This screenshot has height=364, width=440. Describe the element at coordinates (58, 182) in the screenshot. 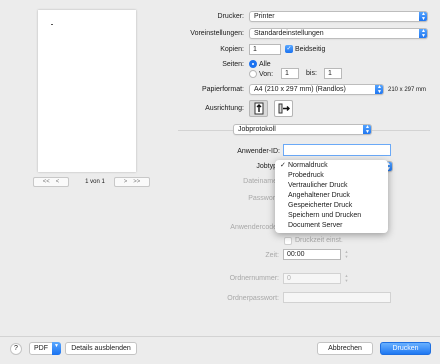

I see `previous-page-icon: <` at that location.